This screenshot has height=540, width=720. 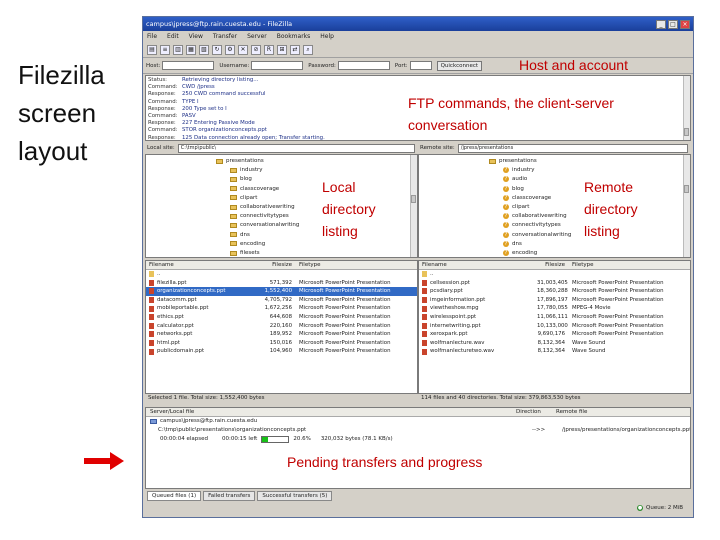 I want to click on remote-col-filetype: Filetype, so click(x=629, y=265).